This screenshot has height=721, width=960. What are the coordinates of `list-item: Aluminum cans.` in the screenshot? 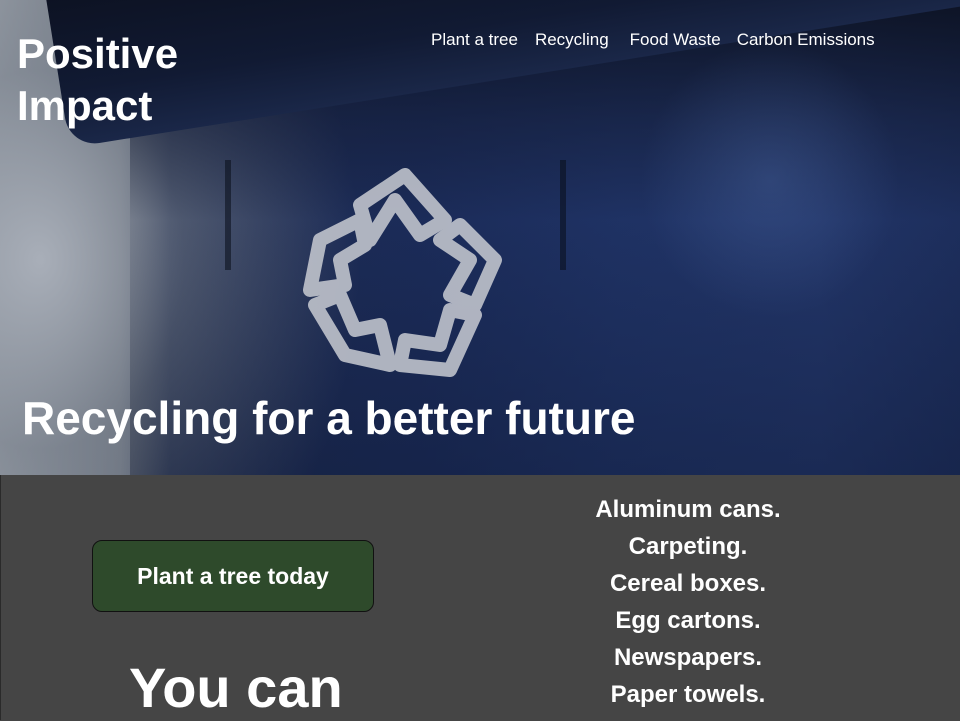 It's located at (688, 509).